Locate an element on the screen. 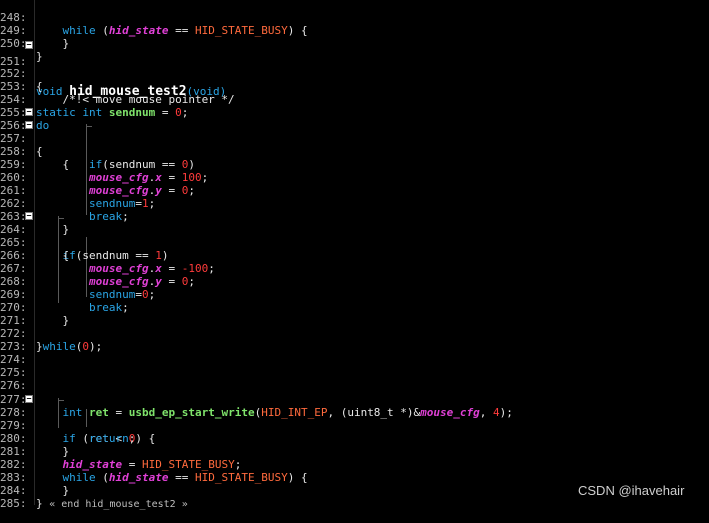  code-line: 260: mouse_cfg.y = 0; is located at coordinates (97, 177).